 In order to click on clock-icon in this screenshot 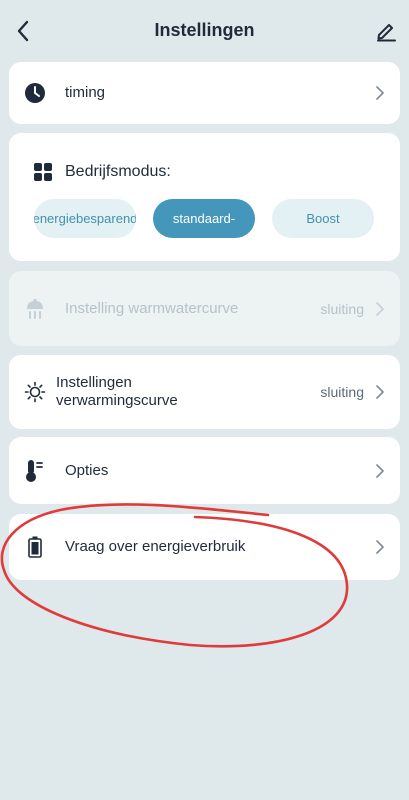, I will do `click(35, 93)`.